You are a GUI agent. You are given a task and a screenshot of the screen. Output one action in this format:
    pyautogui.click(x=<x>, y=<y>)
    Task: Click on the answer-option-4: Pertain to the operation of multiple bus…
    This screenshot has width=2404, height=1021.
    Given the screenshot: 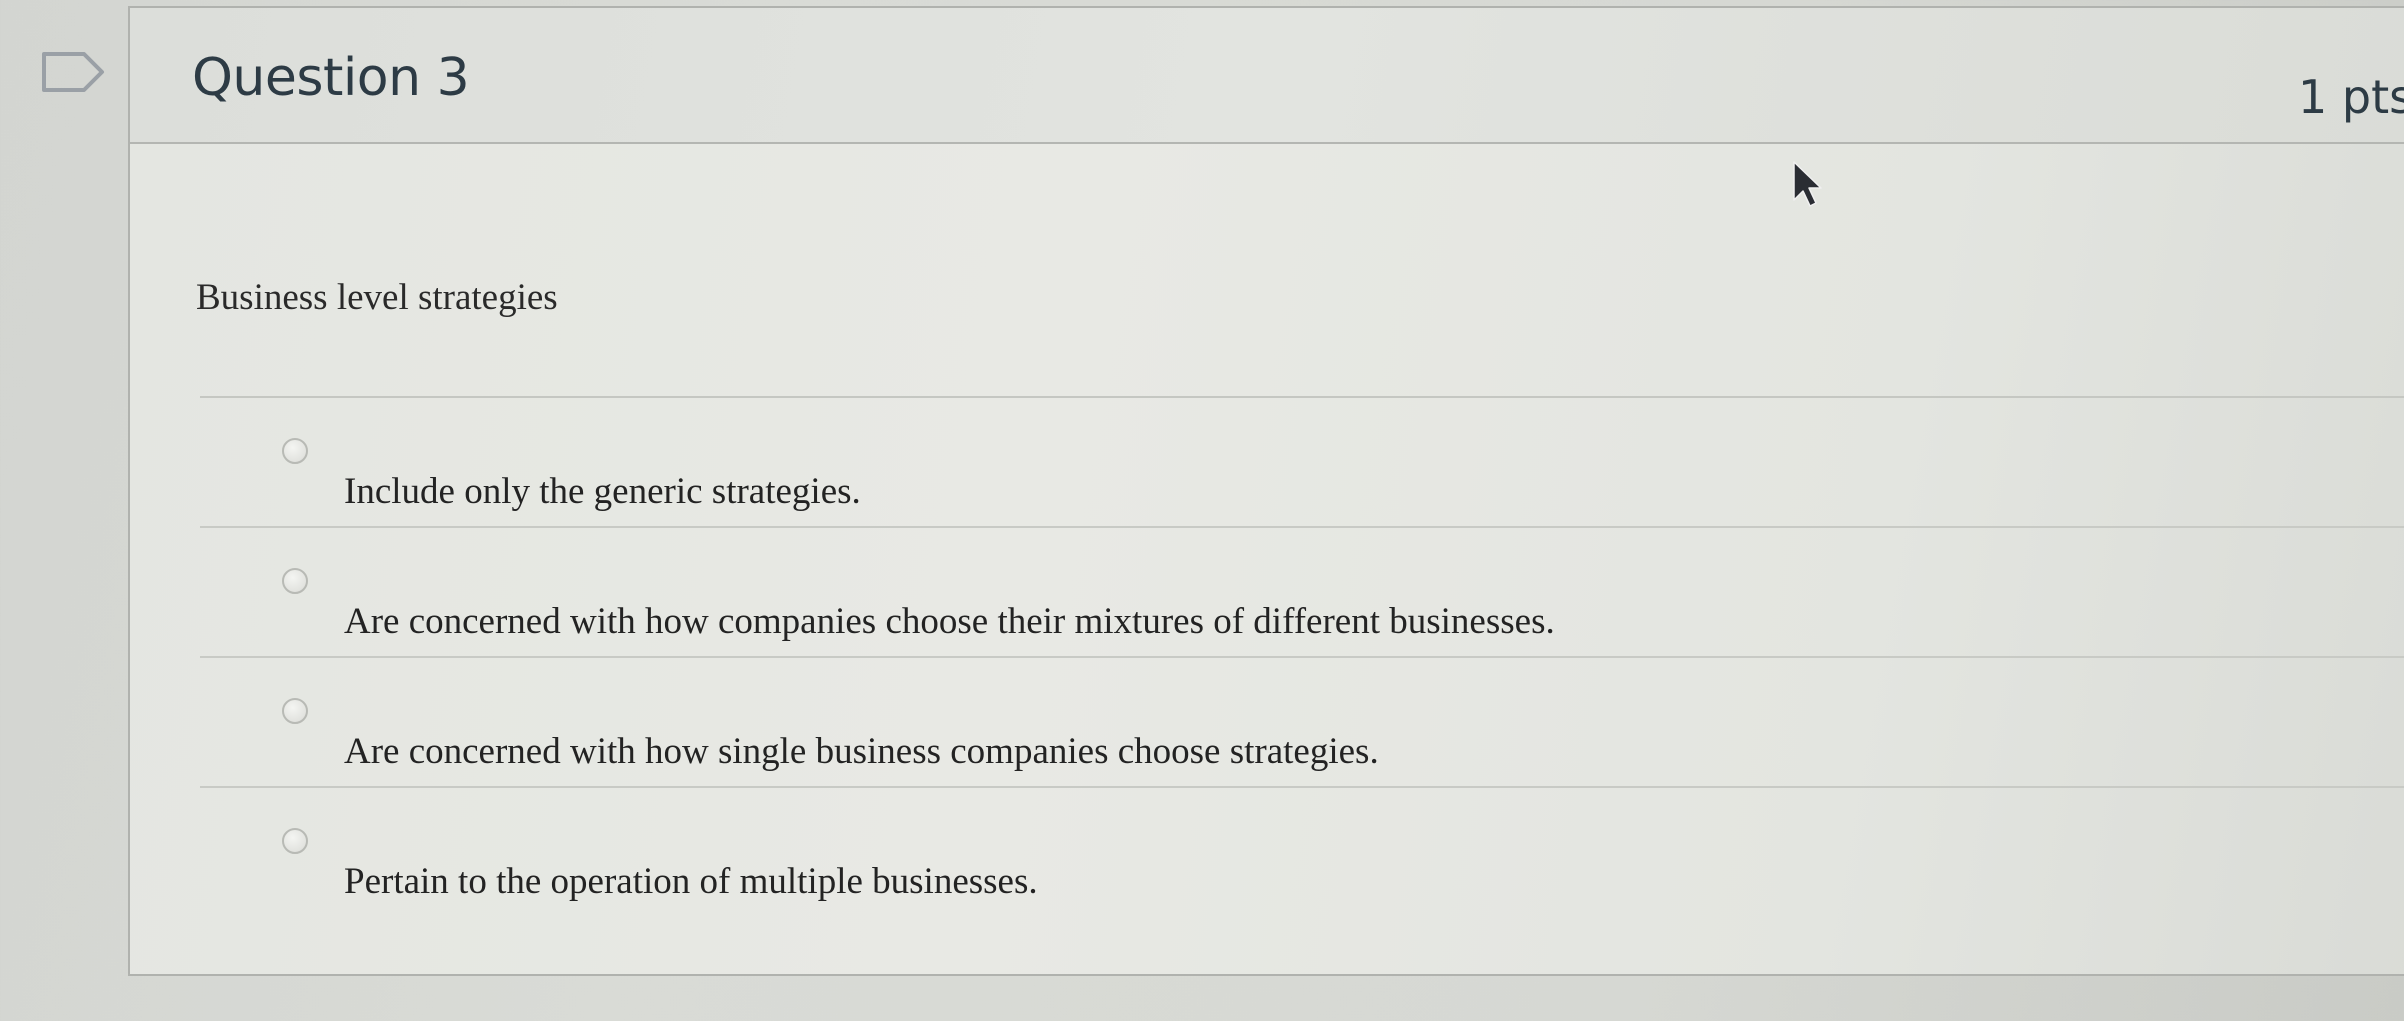 What is the action you would take?
    pyautogui.click(x=1302, y=853)
    